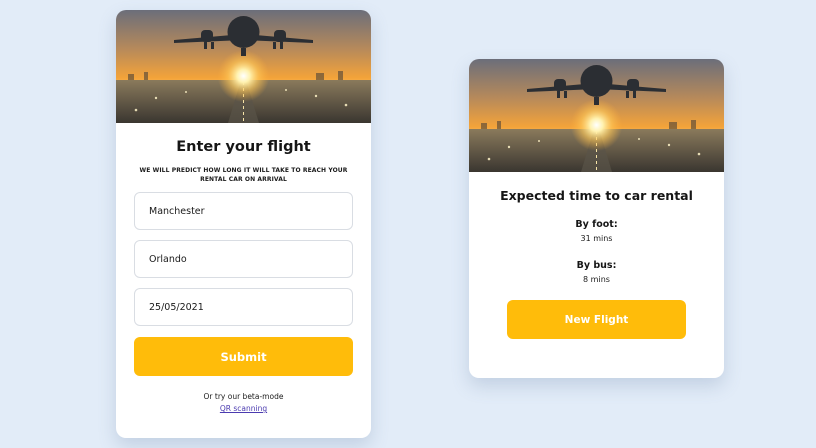 Image resolution: width=816 pixels, height=448 pixels. Describe the element at coordinates (243, 396) in the screenshot. I see `beta-mode-text: Or try our beta-mode` at that location.